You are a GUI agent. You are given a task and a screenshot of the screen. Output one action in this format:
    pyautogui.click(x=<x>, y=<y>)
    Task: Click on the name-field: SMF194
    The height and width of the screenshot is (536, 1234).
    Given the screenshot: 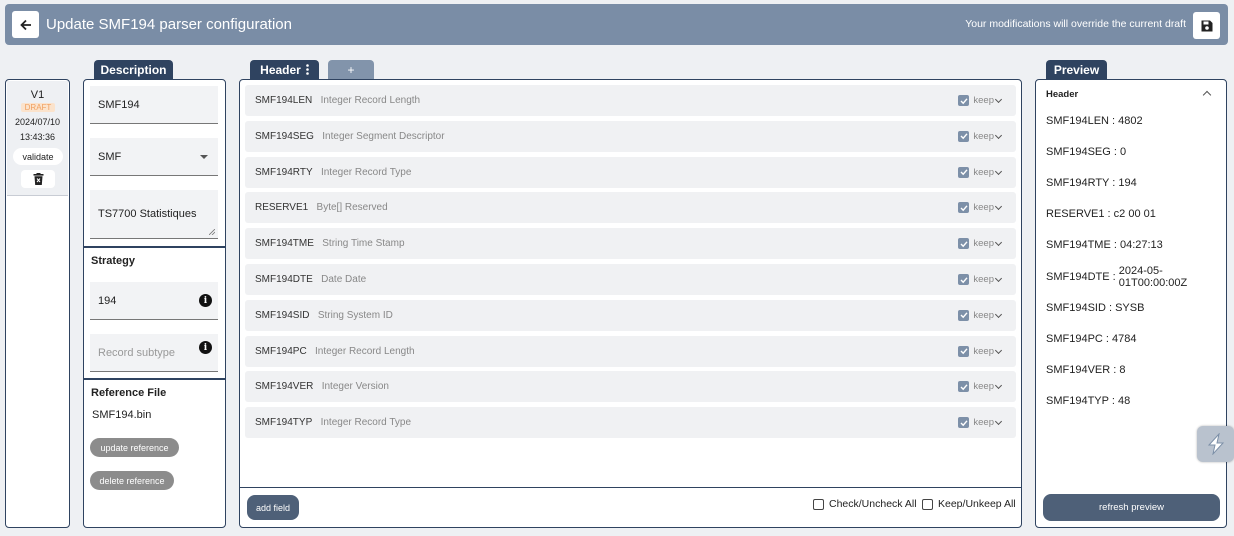 What is the action you would take?
    pyautogui.click(x=154, y=105)
    